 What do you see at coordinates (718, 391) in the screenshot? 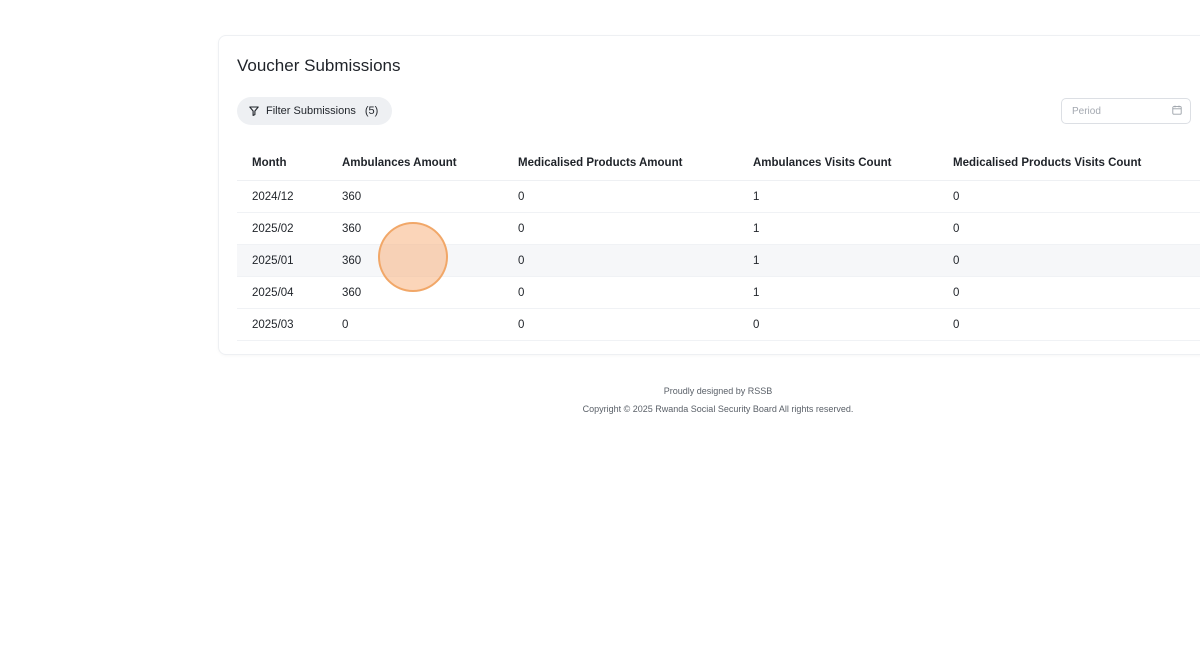
I see `footer-credit: Proudly designed by RSSB` at bounding box center [718, 391].